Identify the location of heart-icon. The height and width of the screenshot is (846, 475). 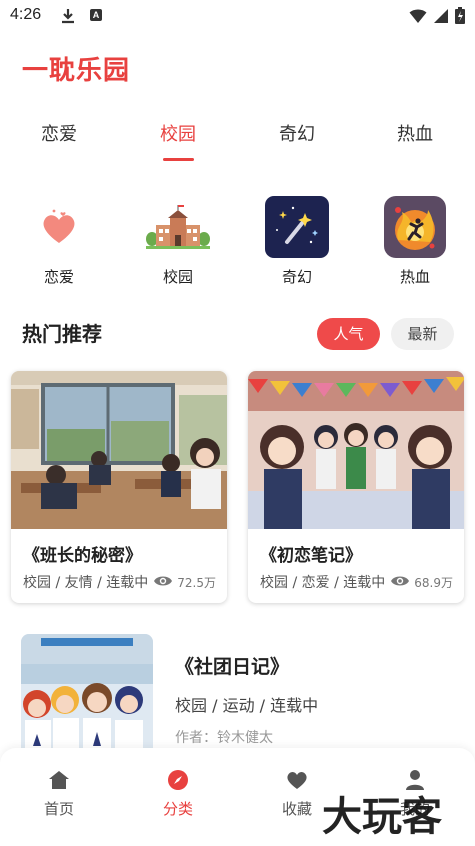
(59, 227).